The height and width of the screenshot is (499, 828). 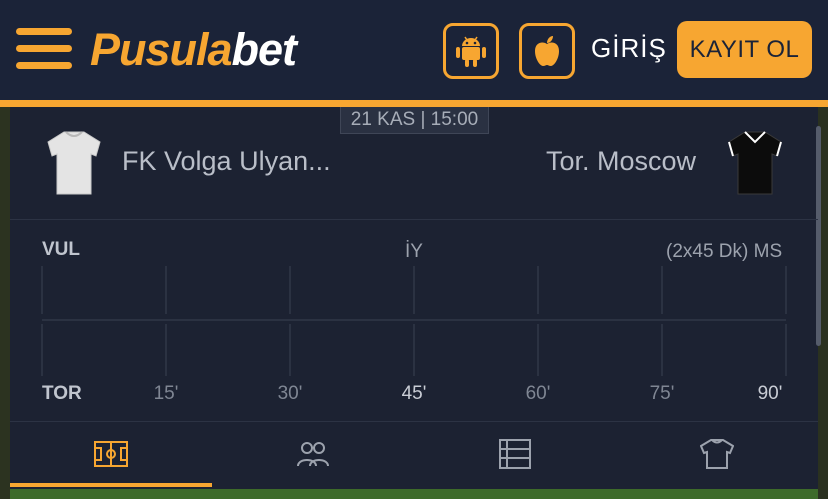 I want to click on apple-icon, so click(x=547, y=51).